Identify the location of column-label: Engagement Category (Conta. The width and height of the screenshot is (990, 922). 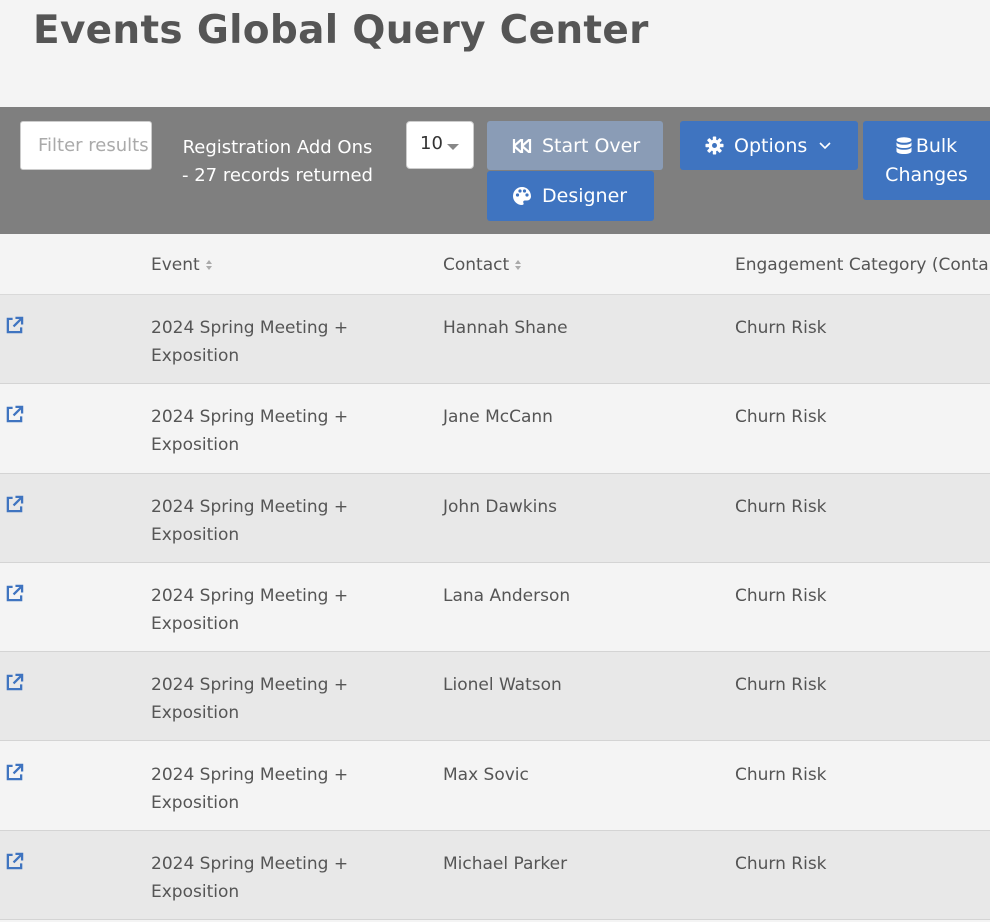
(862, 265).